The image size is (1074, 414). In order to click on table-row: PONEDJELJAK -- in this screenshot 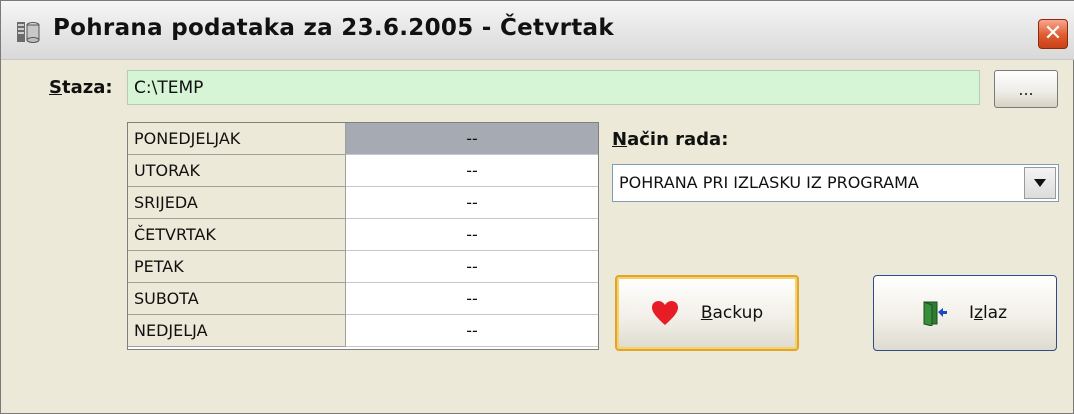, I will do `click(363, 139)`.